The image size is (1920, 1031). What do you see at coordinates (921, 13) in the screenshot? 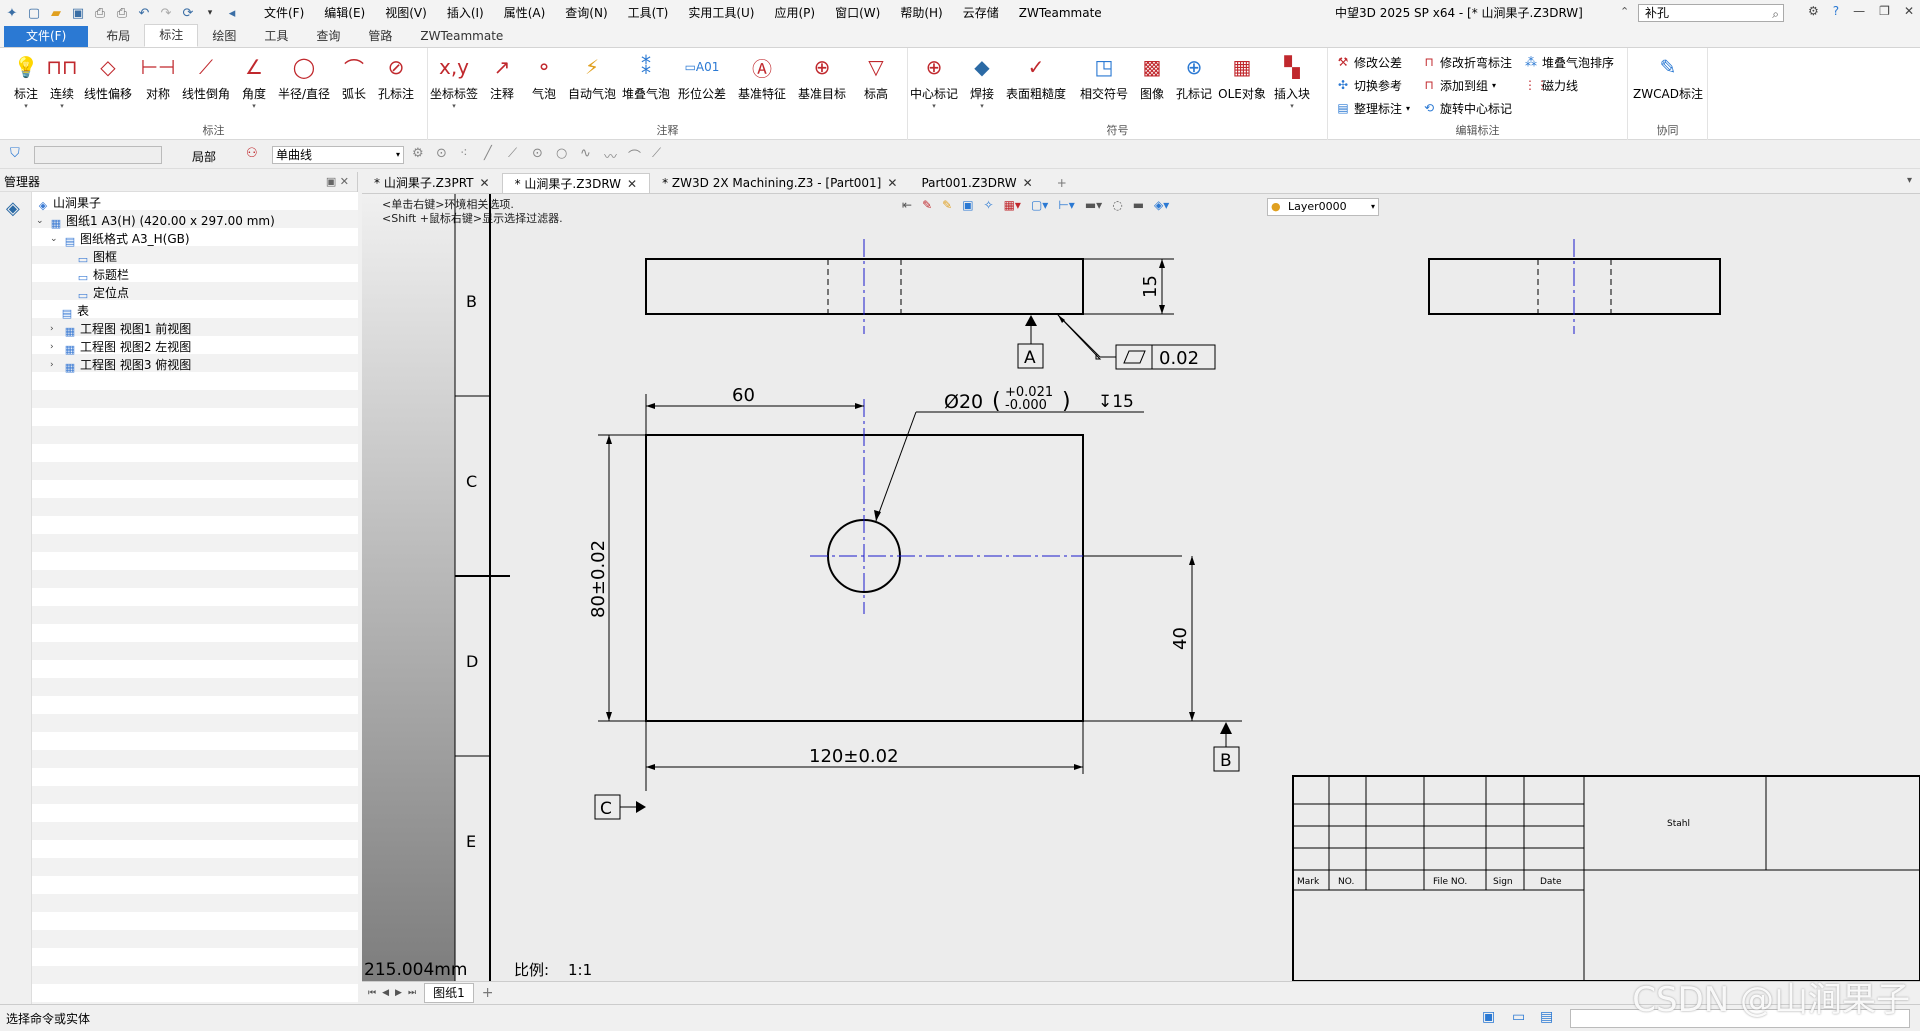
I see `menu-help: 帮助(H)` at bounding box center [921, 13].